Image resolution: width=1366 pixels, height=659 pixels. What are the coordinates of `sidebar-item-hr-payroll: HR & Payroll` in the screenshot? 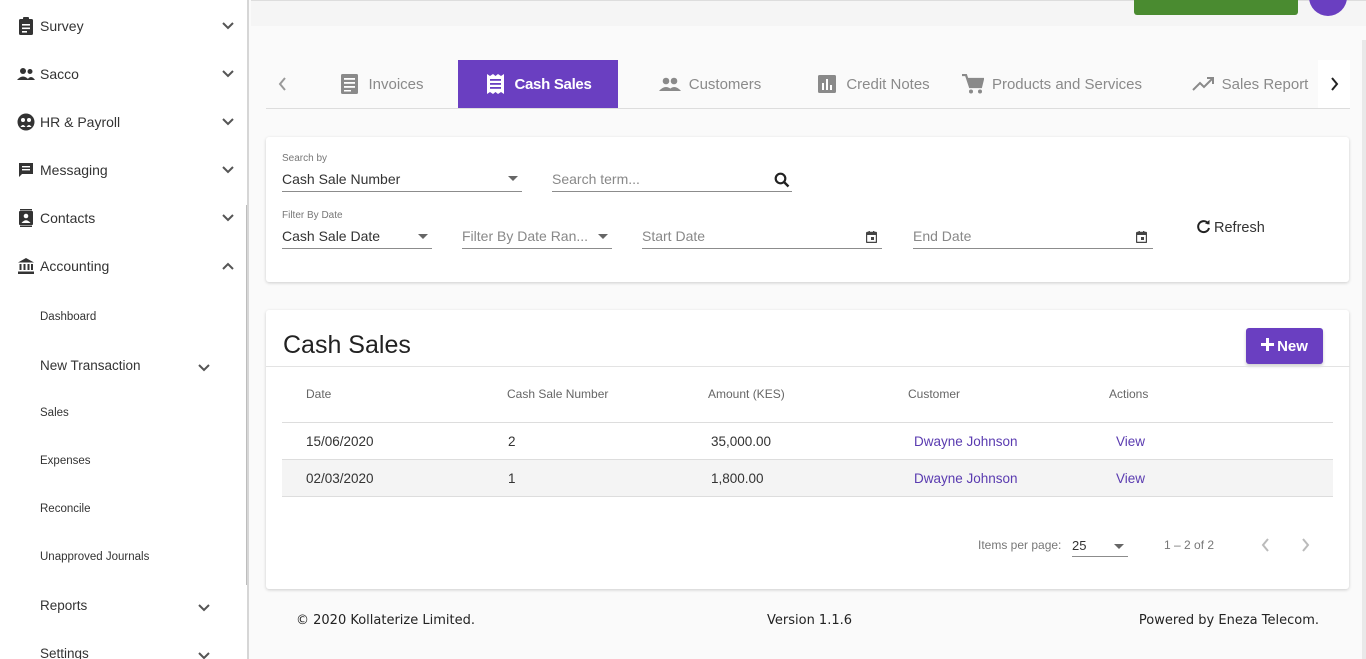 It's located at (123, 122).